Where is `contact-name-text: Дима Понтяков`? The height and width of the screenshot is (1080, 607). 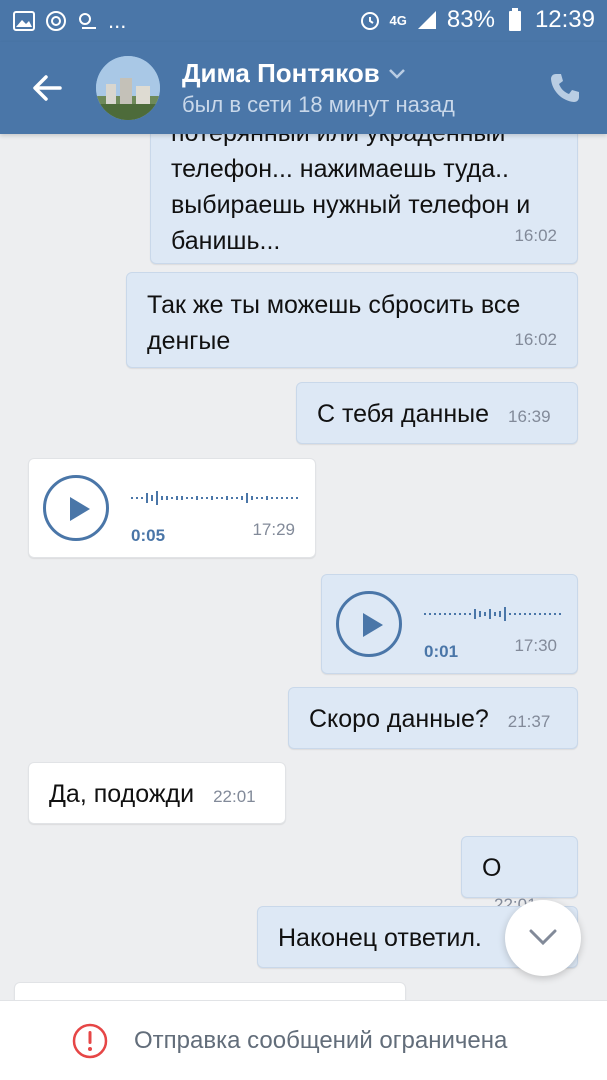
contact-name-text: Дима Понтяков is located at coordinates (281, 73).